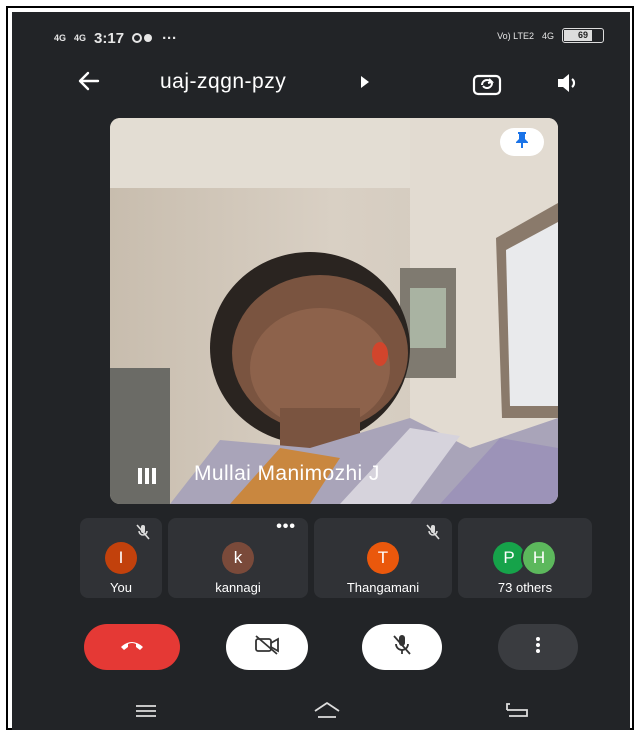 This screenshot has width=644, height=738. What do you see at coordinates (321, 84) in the screenshot?
I see `app-bar: uaj-zqgn-pzy` at bounding box center [321, 84].